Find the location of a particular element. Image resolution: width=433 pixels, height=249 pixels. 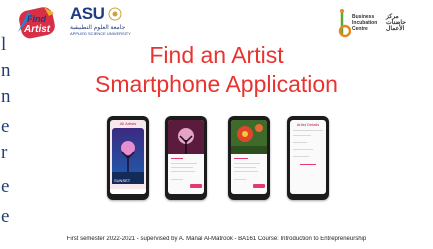

sunset-artwork-image is located at coordinates (128, 156).